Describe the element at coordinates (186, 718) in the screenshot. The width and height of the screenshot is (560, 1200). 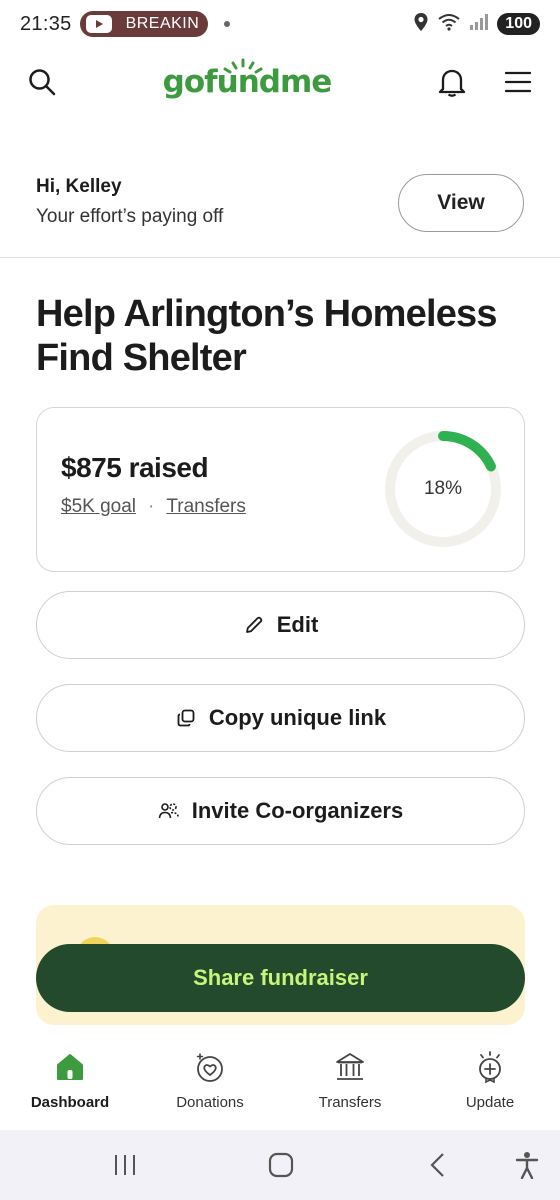
I see `copy-icon` at that location.